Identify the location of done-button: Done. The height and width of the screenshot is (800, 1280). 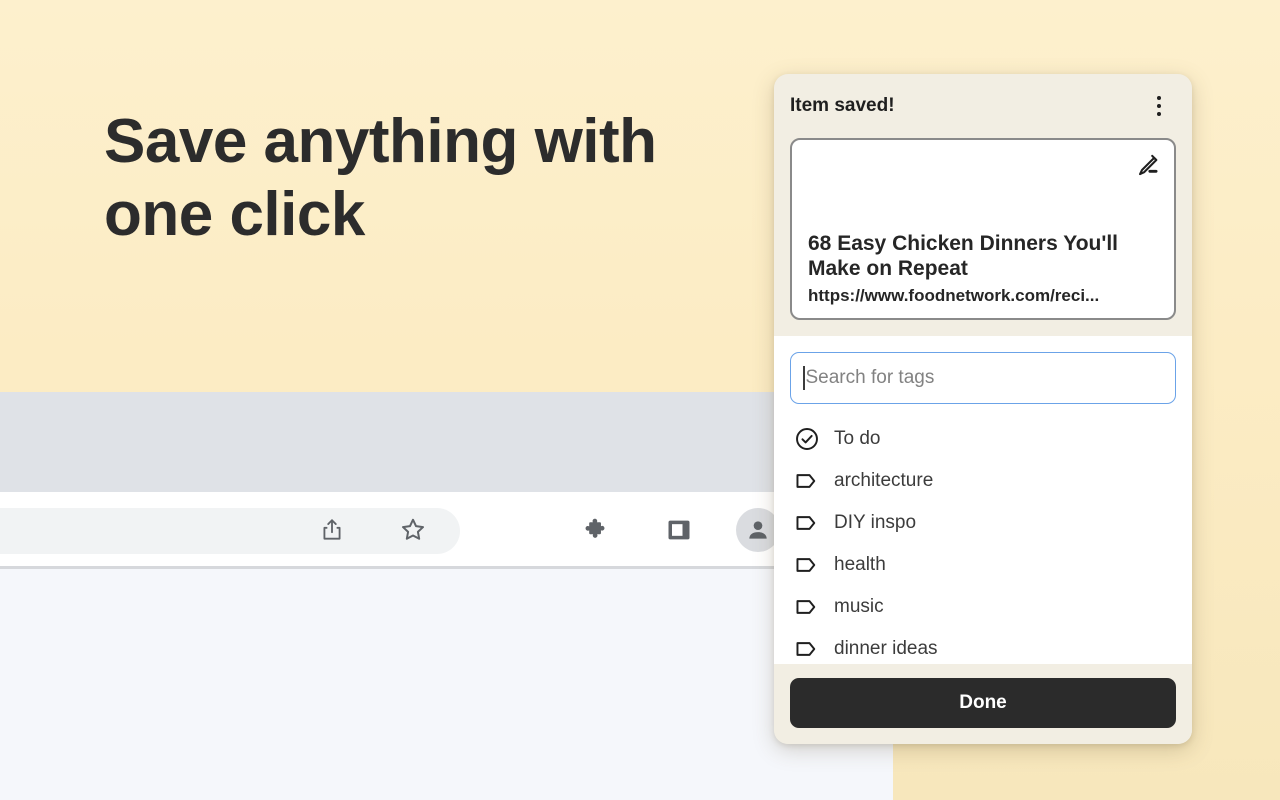
(983, 703).